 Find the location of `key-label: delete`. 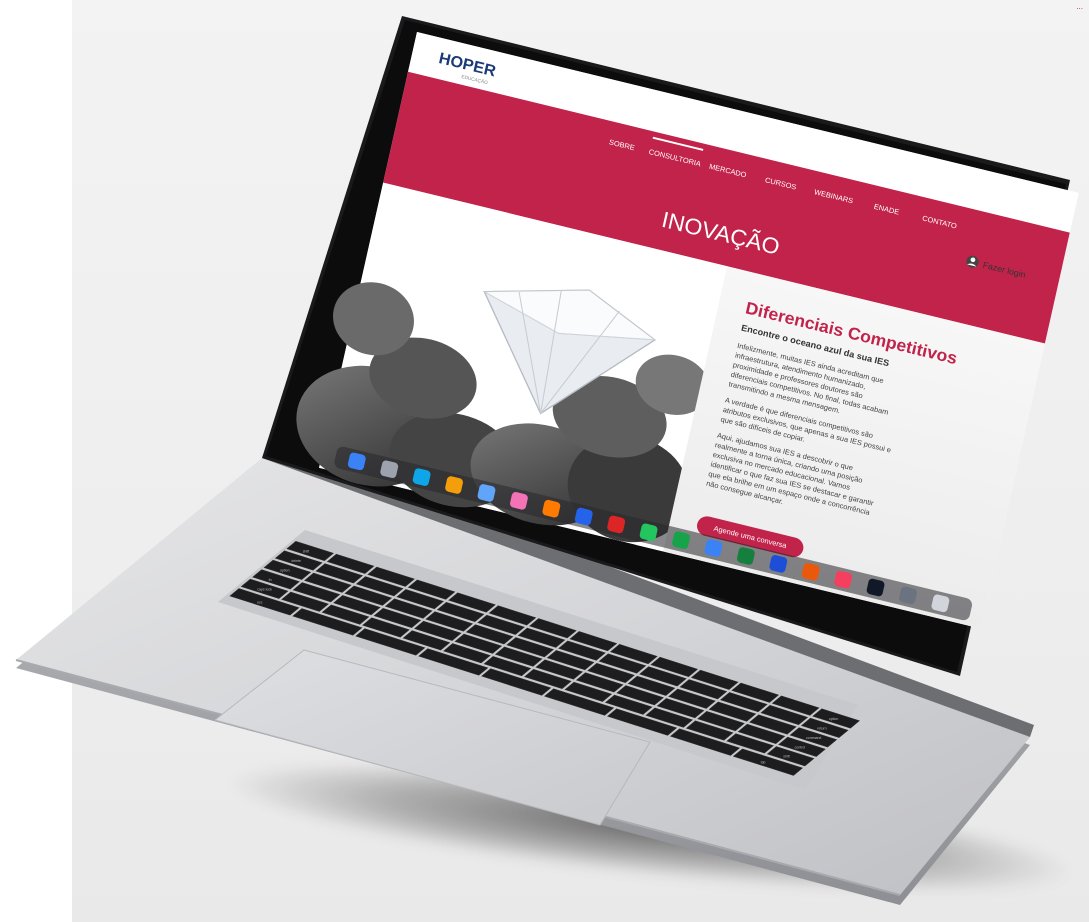

key-label: delete is located at coordinates (296, 561).